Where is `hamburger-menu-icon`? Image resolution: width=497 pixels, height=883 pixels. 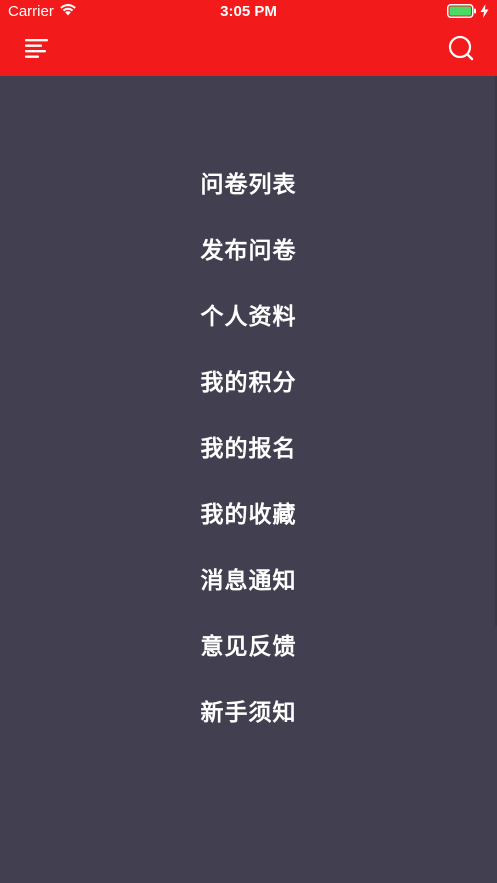 hamburger-menu-icon is located at coordinates (37, 50).